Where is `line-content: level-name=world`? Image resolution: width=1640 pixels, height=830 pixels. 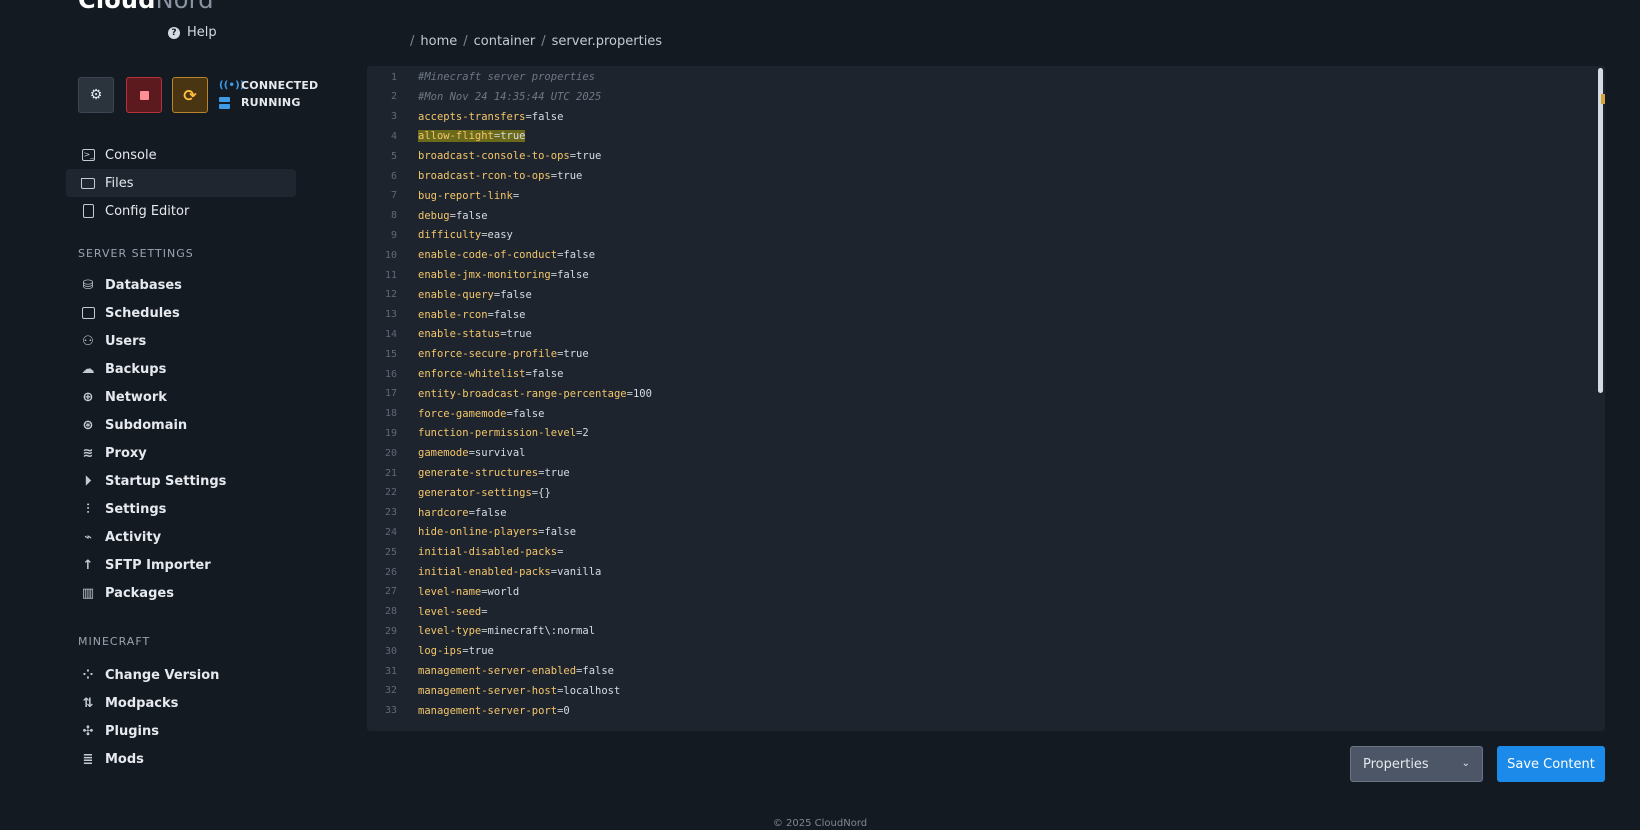 line-content: level-name=world is located at coordinates (468, 592).